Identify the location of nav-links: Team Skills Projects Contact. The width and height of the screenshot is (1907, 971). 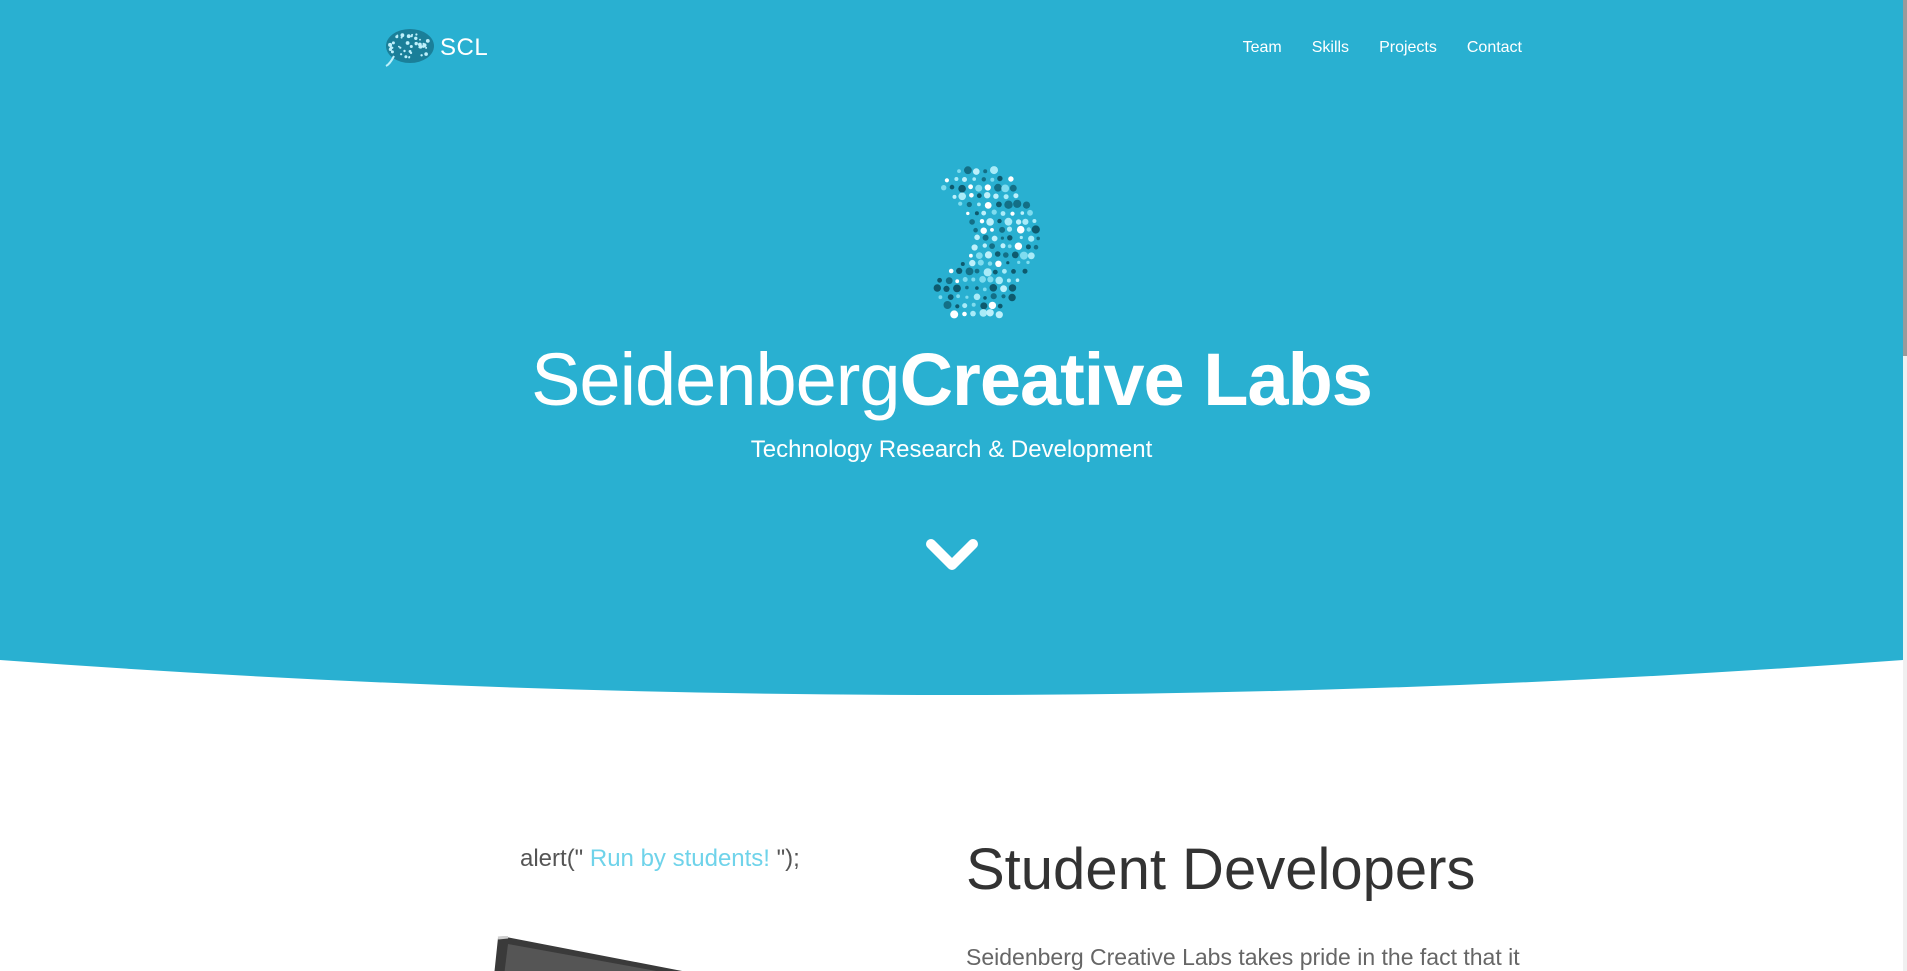
(1367, 48).